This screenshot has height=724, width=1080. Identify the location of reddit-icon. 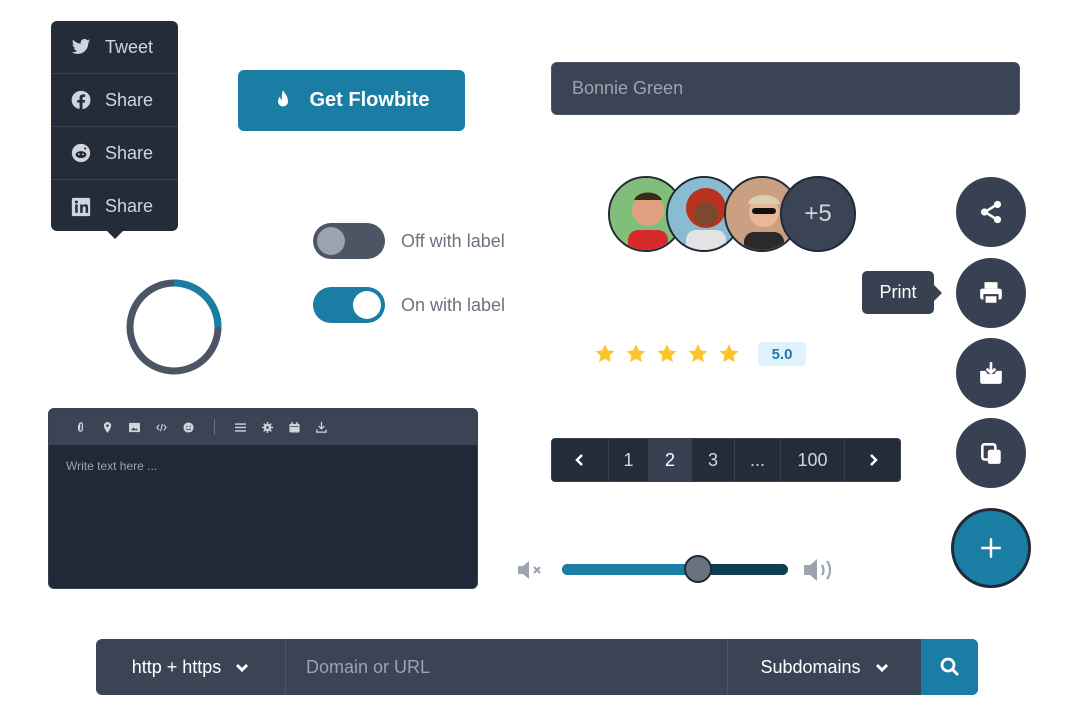
(81, 153).